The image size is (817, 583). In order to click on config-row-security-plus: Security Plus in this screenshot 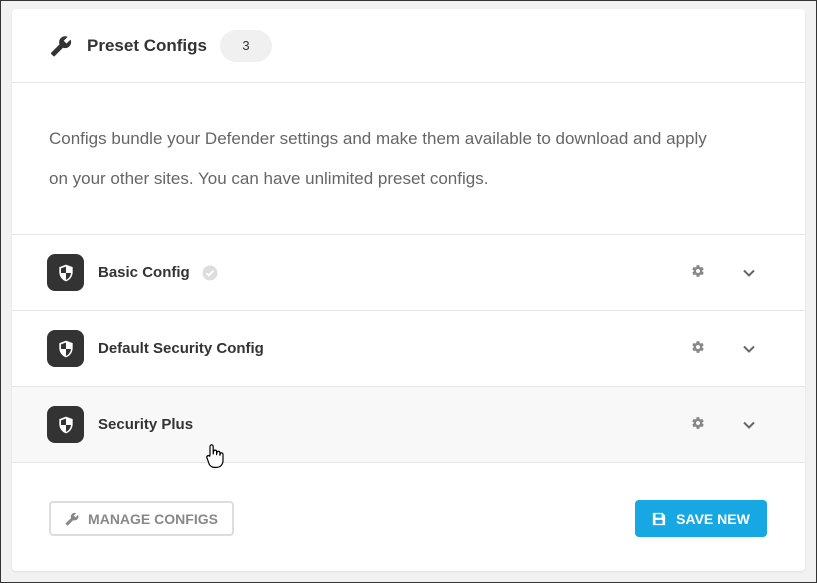, I will do `click(408, 425)`.